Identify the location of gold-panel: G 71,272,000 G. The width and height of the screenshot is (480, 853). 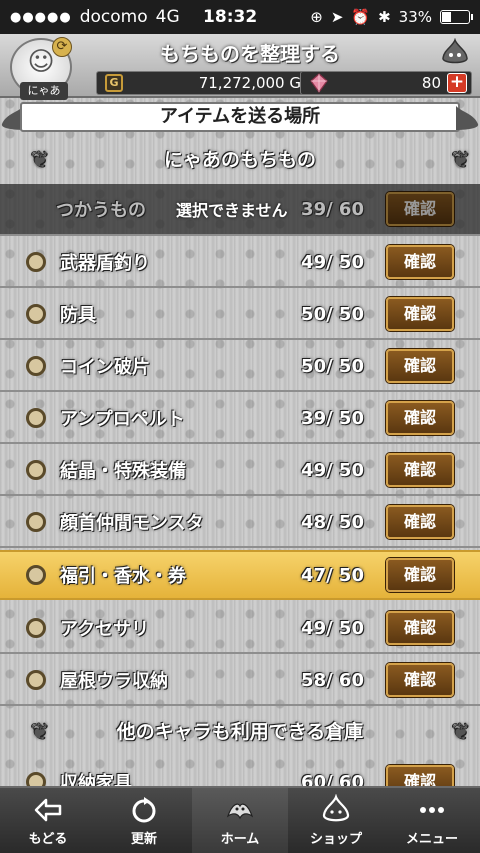
(203, 83).